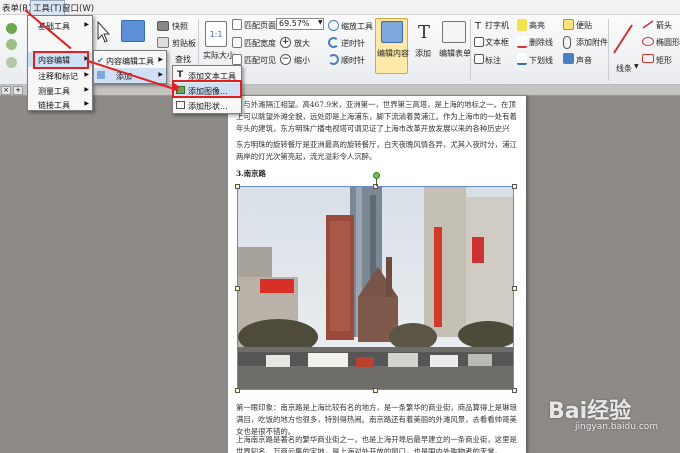 The width and height of the screenshot is (680, 453). What do you see at coordinates (392, 32) in the screenshot?
I see `edit-content-icon` at bounding box center [392, 32].